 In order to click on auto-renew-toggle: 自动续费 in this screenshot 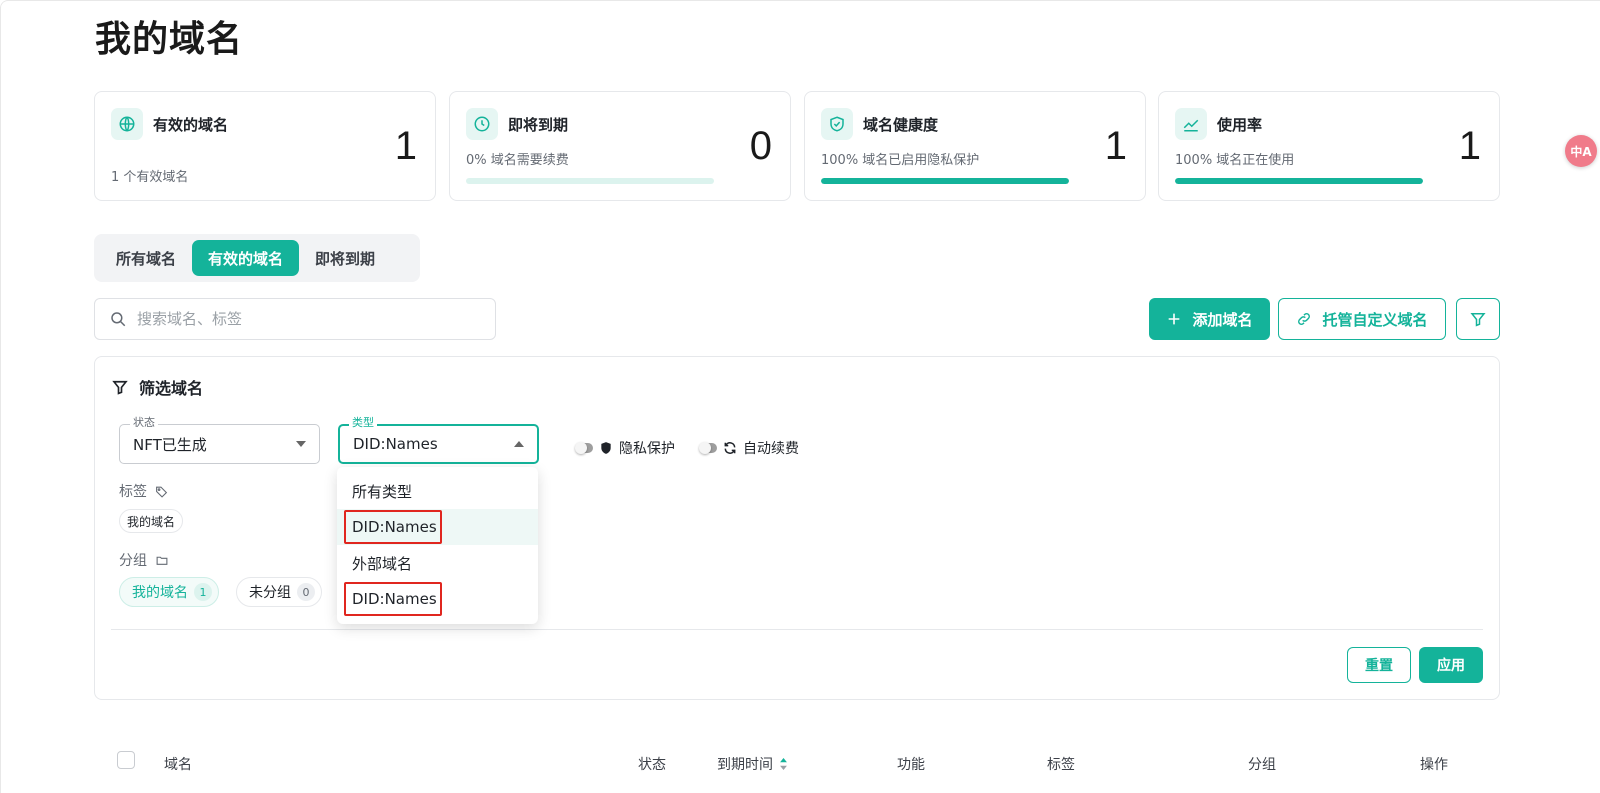, I will do `click(749, 448)`.